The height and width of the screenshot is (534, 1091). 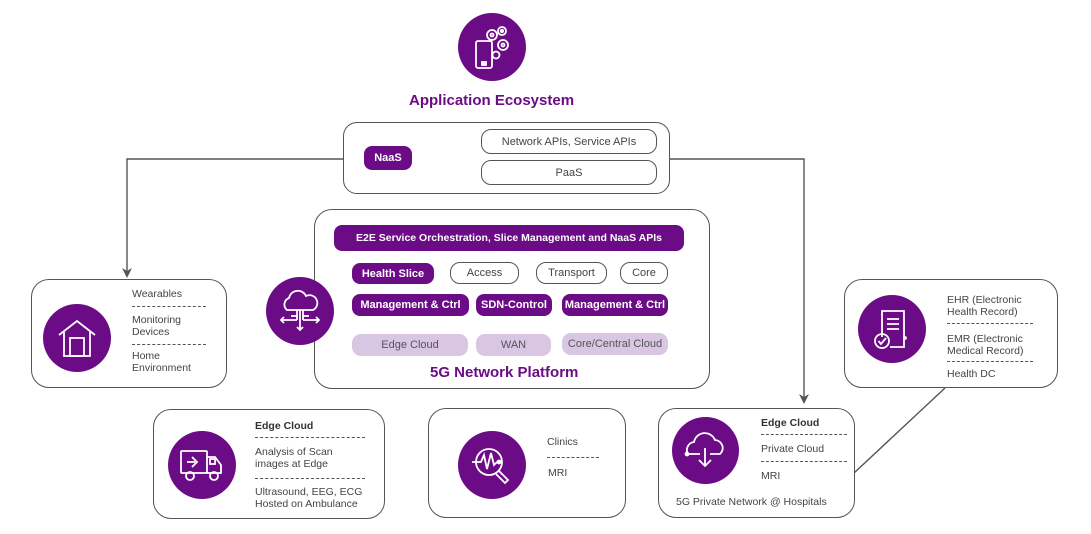 What do you see at coordinates (562, 442) in the screenshot?
I see `clinics-item-clinics: Clinics` at bounding box center [562, 442].